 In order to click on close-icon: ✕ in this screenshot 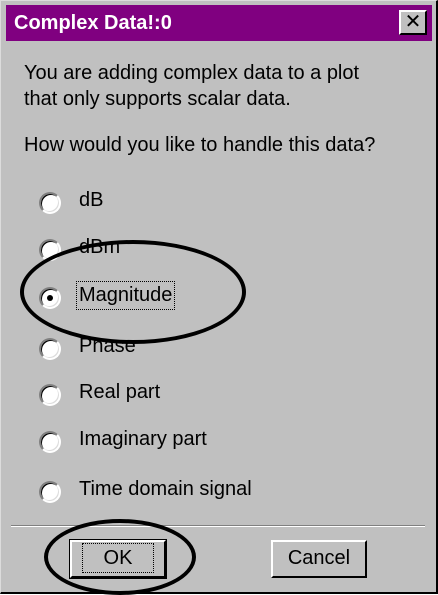, I will do `click(413, 22)`.